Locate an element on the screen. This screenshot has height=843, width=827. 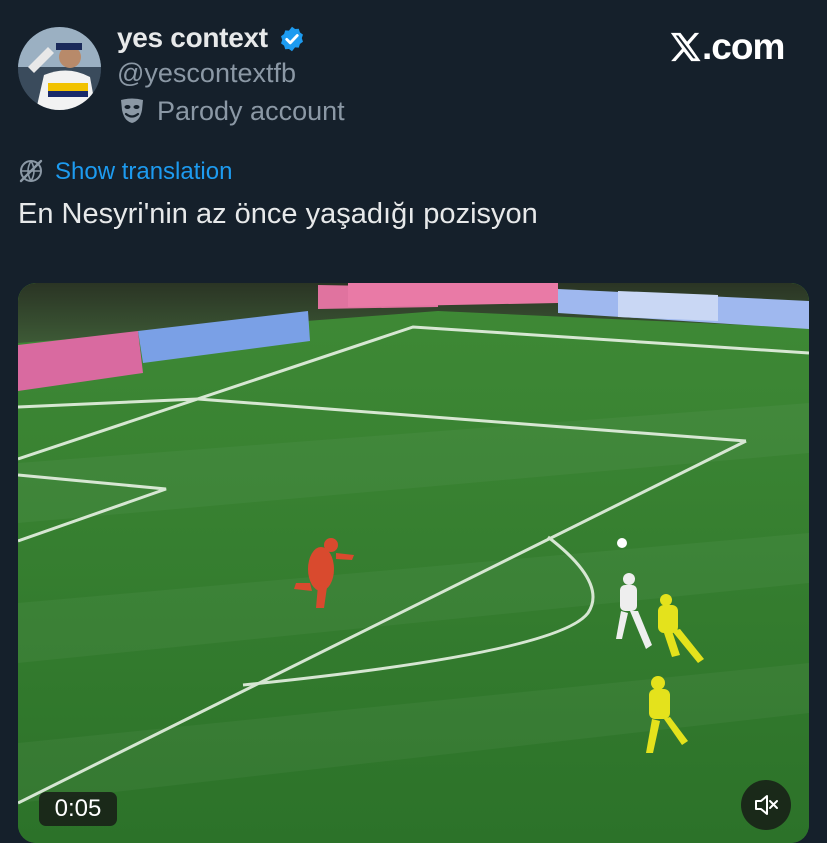
mute-speaker-icon is located at coordinates (766, 805).